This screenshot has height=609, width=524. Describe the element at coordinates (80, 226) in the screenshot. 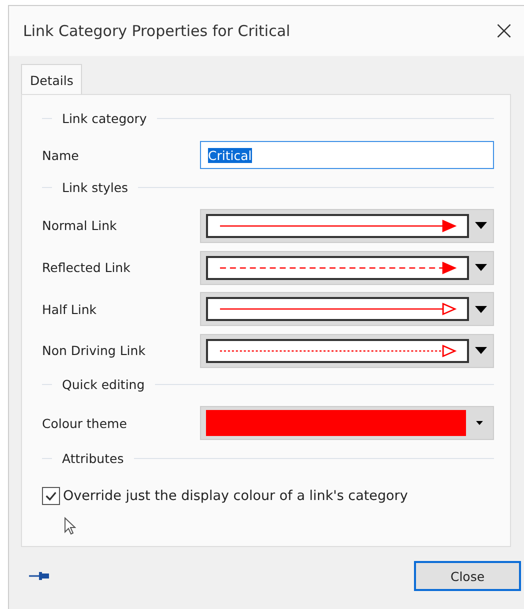

I see `field-label: Normal Link` at that location.